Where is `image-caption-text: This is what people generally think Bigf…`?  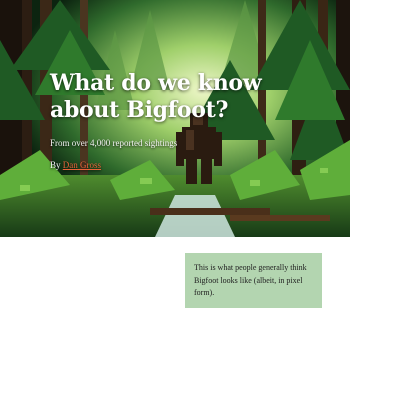
image-caption-text: This is what people generally think Bigf… is located at coordinates (250, 280).